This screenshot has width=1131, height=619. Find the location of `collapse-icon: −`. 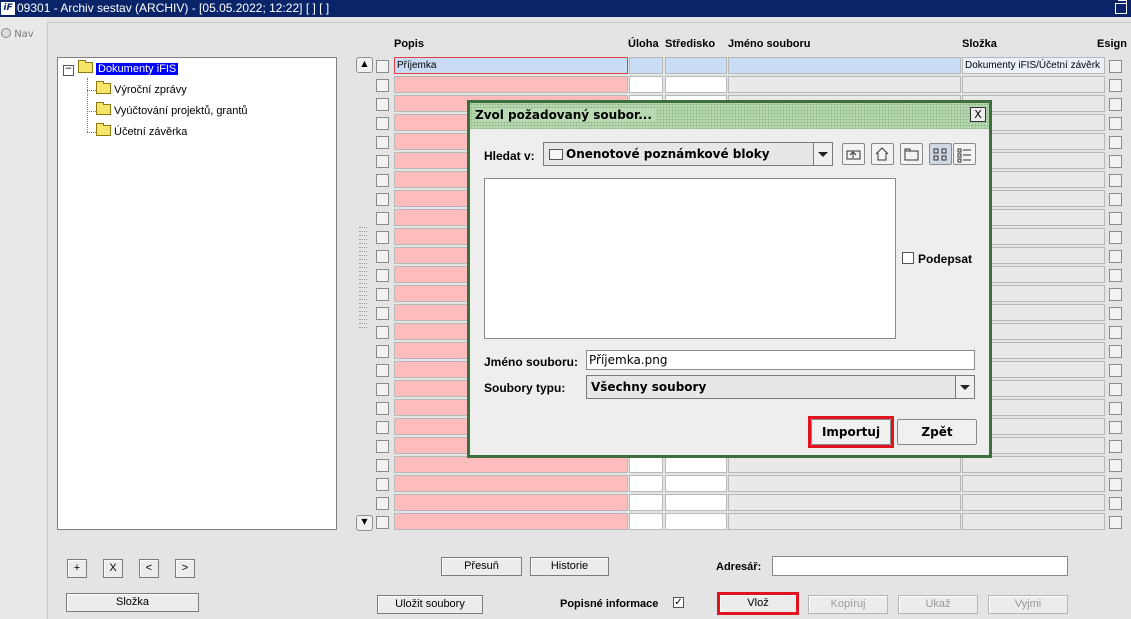

collapse-icon: − is located at coordinates (68, 70).